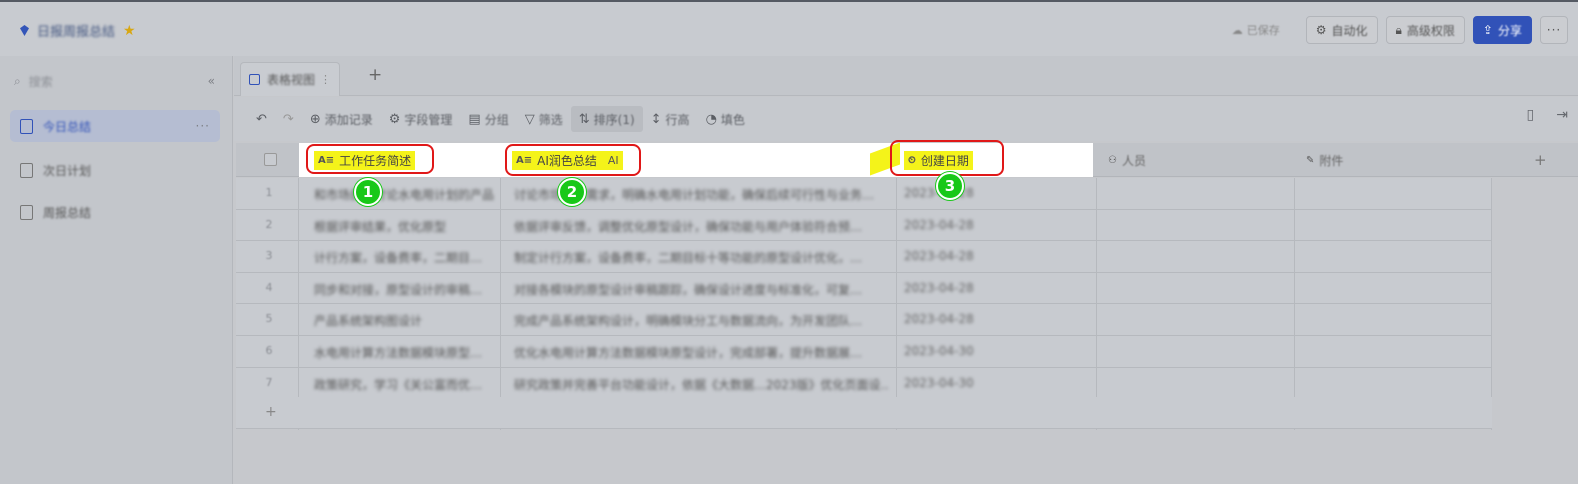  What do you see at coordinates (368, 192) in the screenshot?
I see `annotation-badge-1: 1` at bounding box center [368, 192].